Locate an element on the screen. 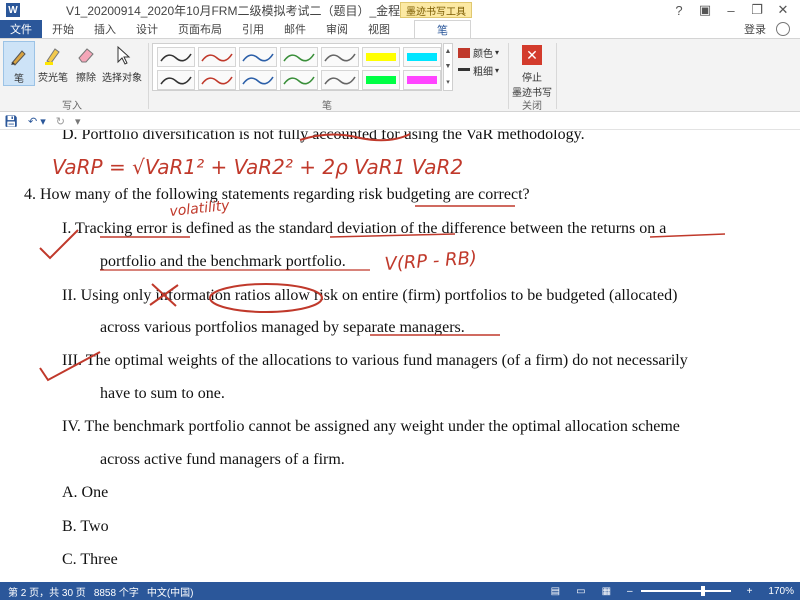 This screenshot has width=800, height=600. tab-view: 视图 is located at coordinates (379, 29).